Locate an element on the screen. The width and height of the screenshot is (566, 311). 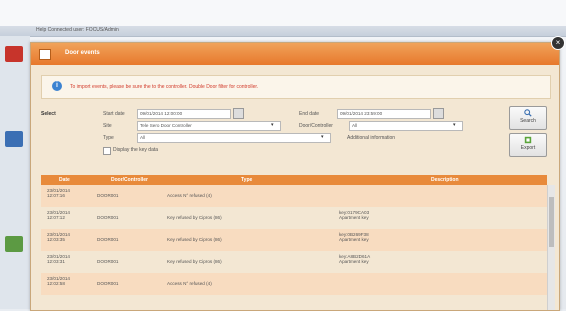
export-button: Export is located at coordinates (528, 145).